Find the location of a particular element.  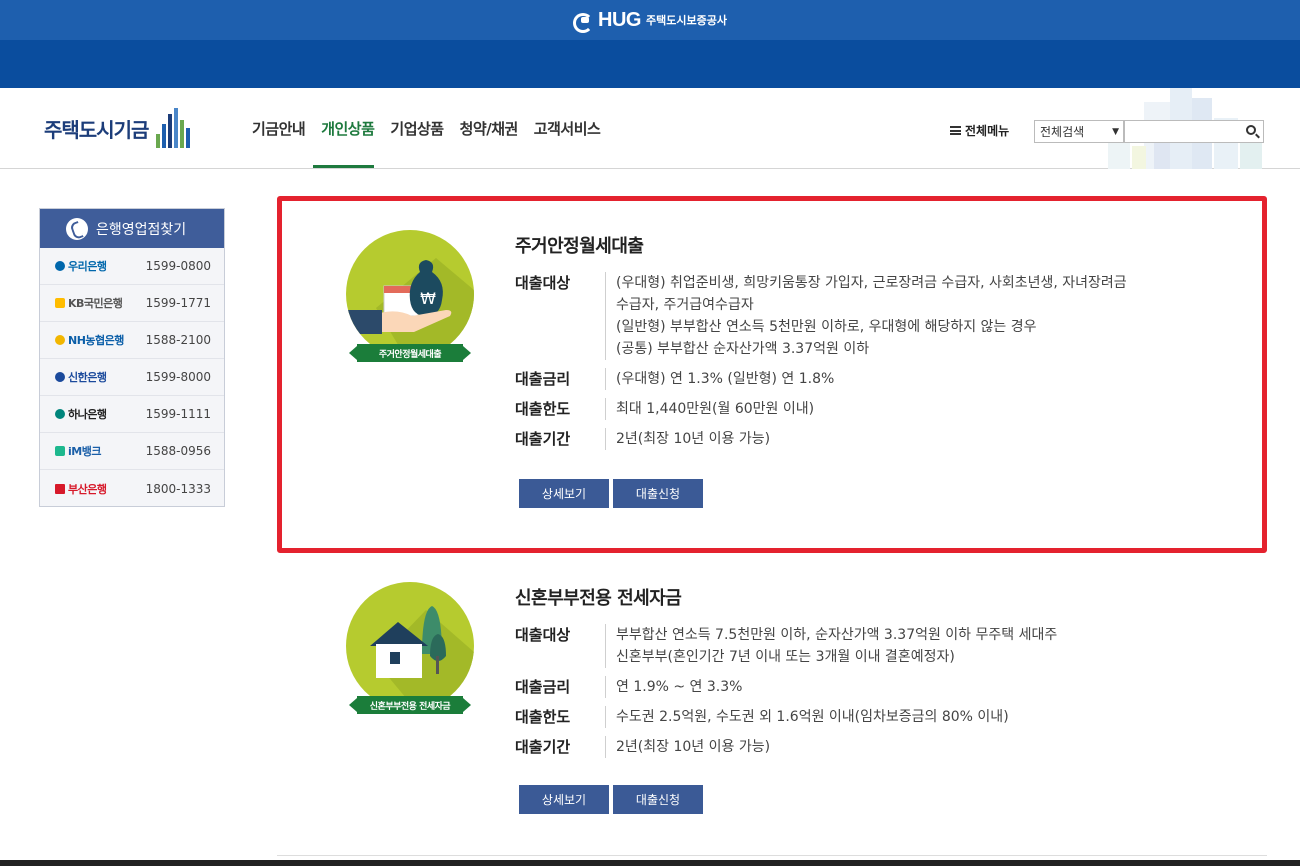

bank-row-busan: 부산은행 1800-1333 is located at coordinates (132, 488).